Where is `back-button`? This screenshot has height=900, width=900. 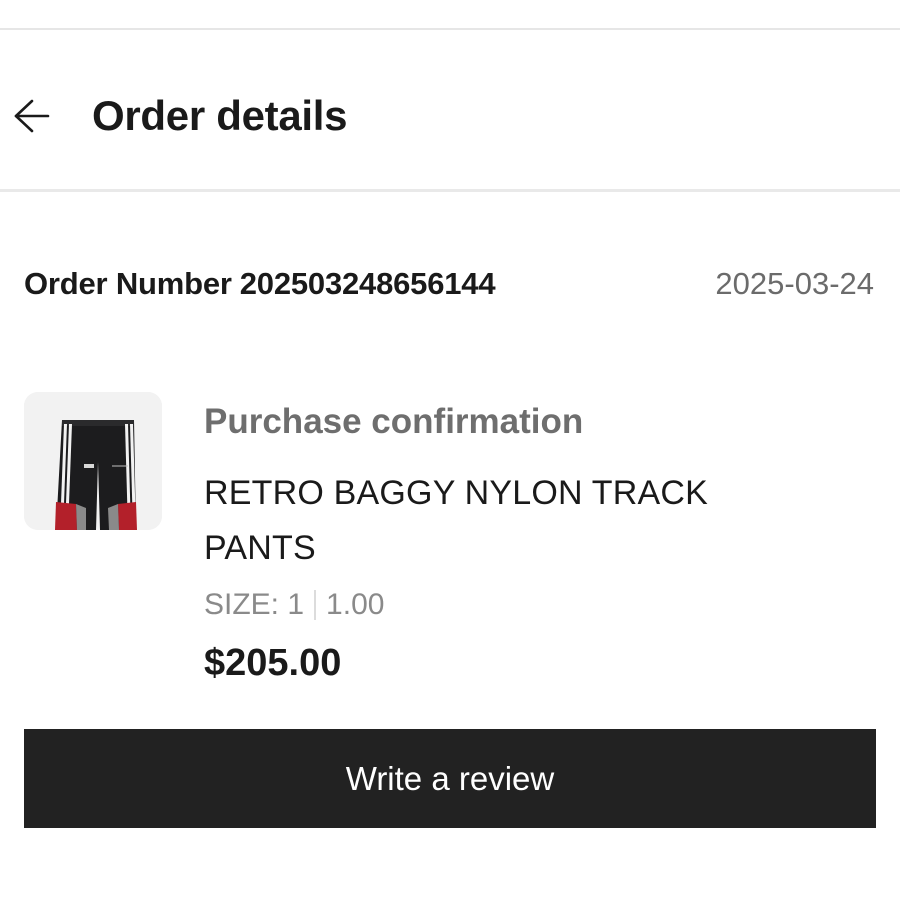
back-button is located at coordinates (32, 116).